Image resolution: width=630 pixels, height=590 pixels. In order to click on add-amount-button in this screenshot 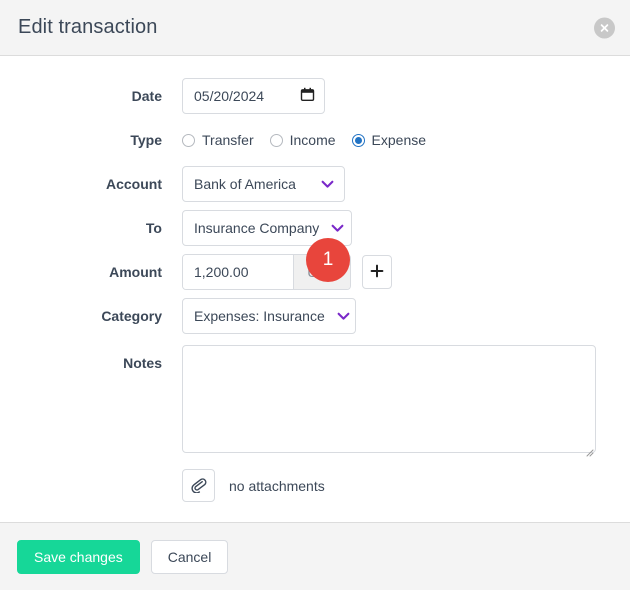, I will do `click(377, 272)`.